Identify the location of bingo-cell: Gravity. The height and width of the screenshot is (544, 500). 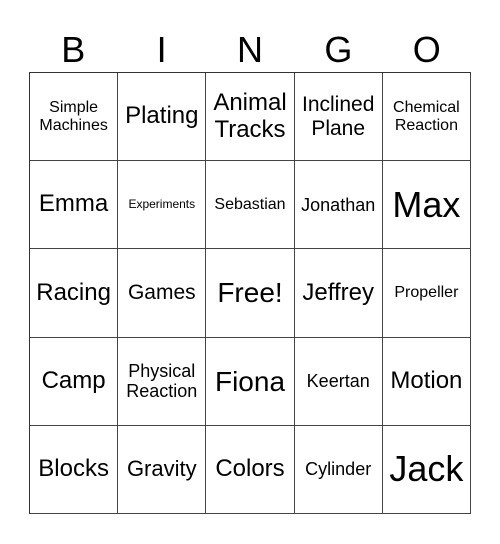
(162, 469).